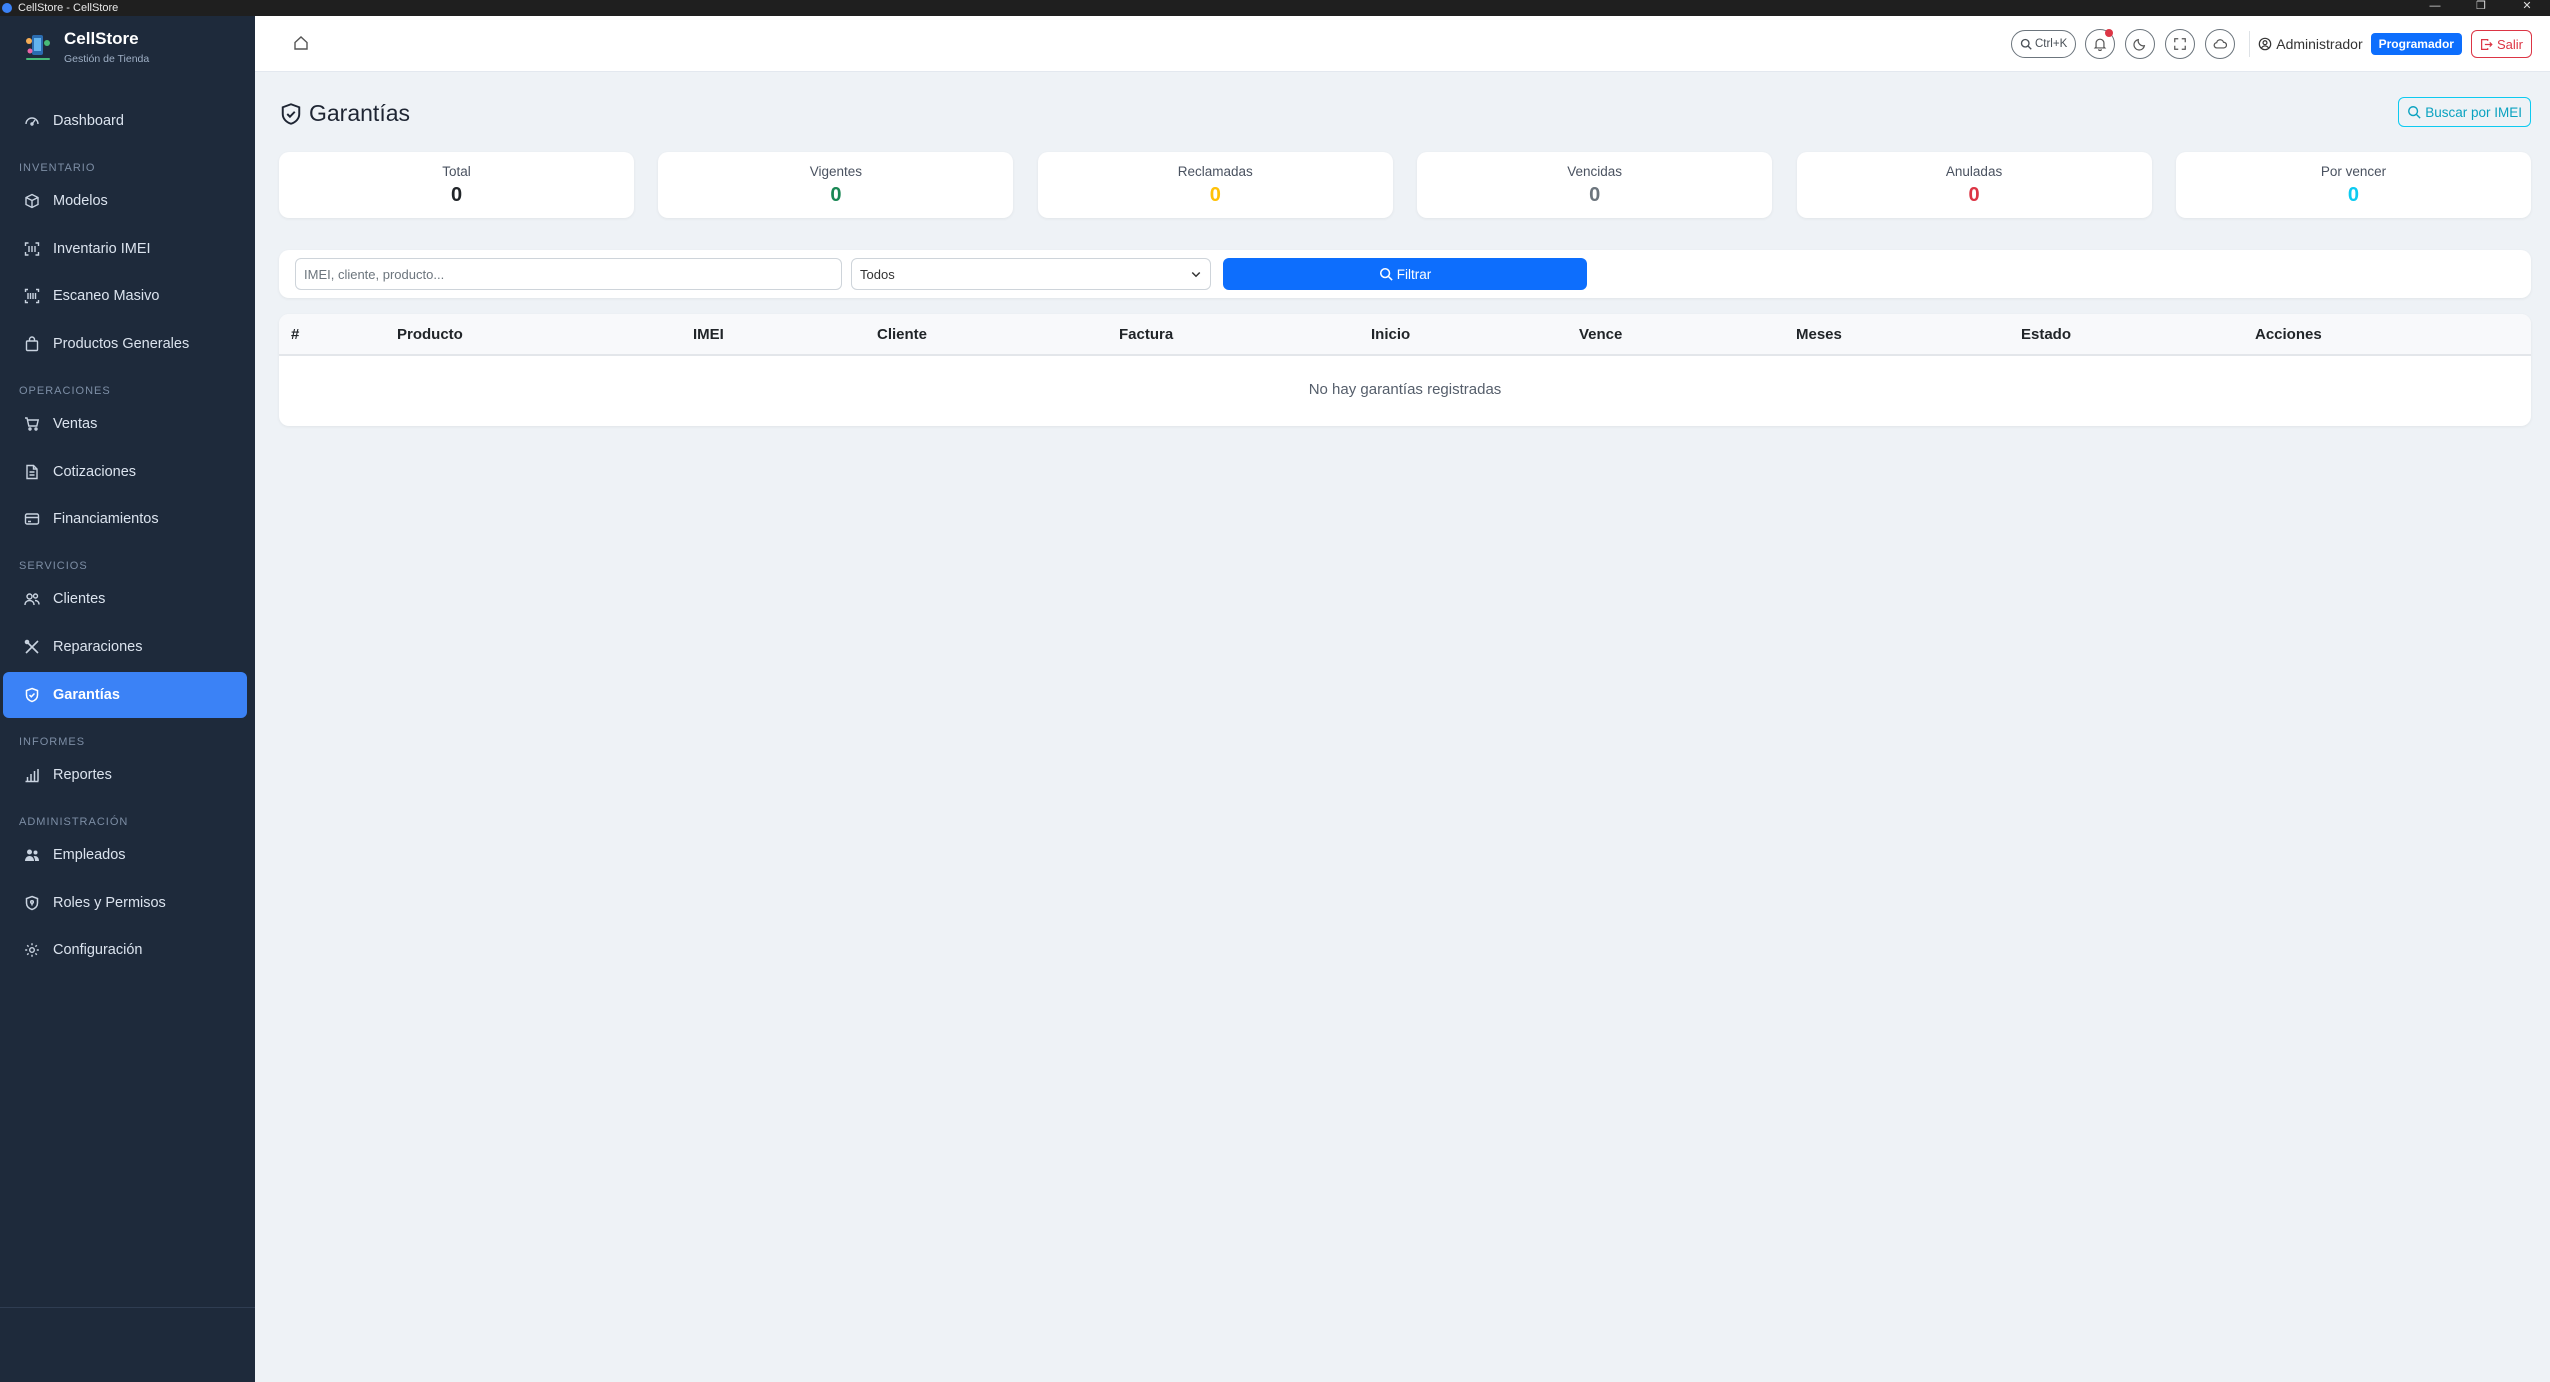  What do you see at coordinates (344, 113) in the screenshot?
I see `page-title: Garantías` at bounding box center [344, 113].